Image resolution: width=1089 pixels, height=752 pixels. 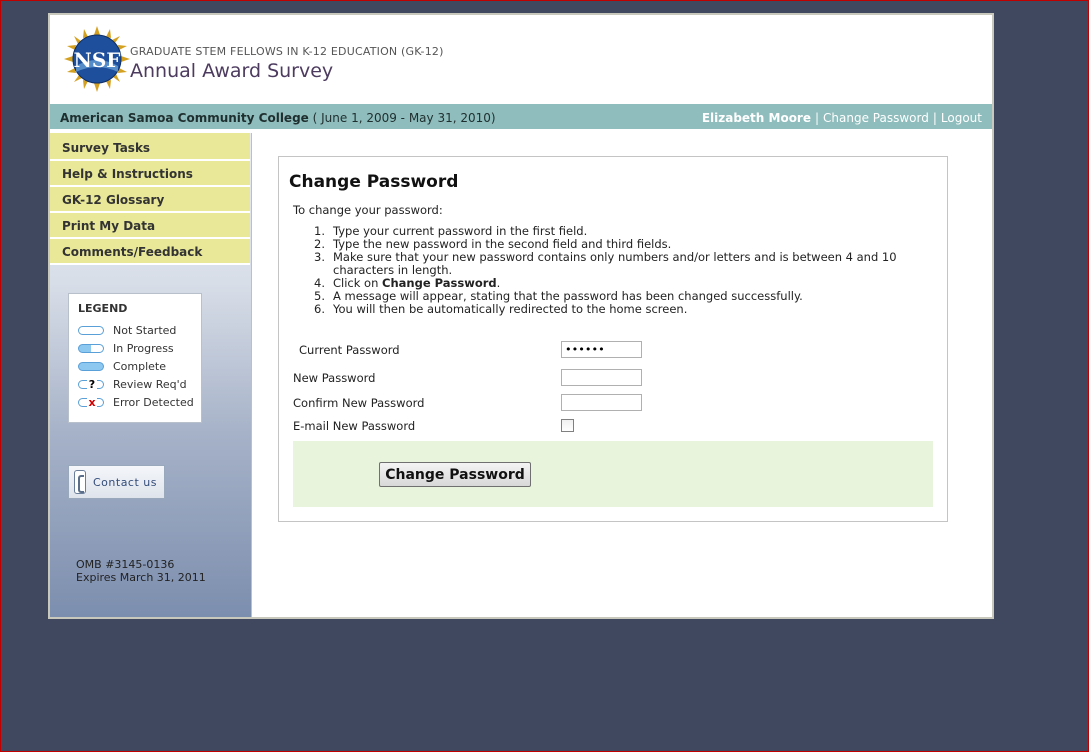 I want to click on intro-text: To change your password:, so click(x=368, y=210).